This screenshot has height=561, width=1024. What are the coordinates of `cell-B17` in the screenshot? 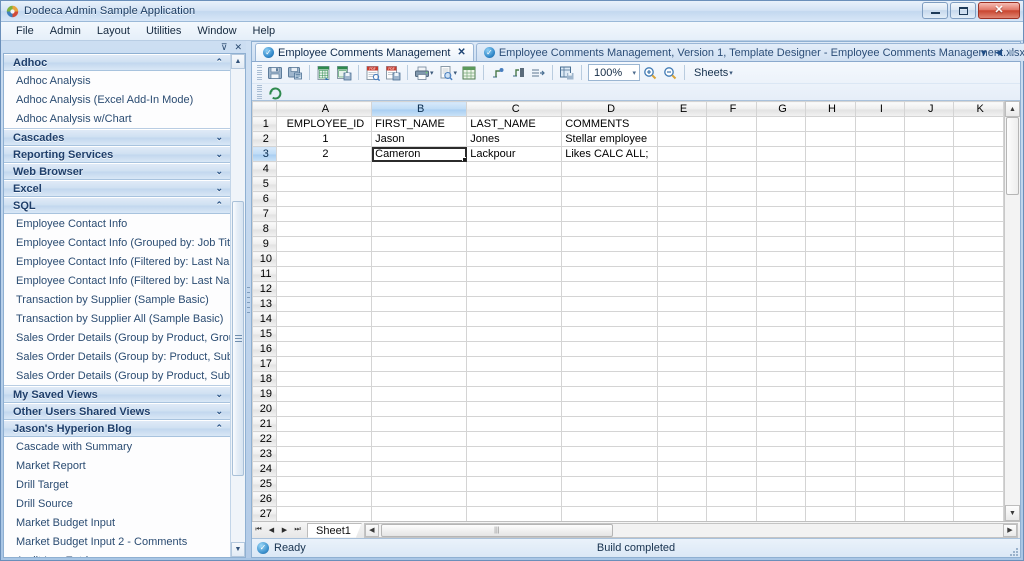 It's located at (419, 364).